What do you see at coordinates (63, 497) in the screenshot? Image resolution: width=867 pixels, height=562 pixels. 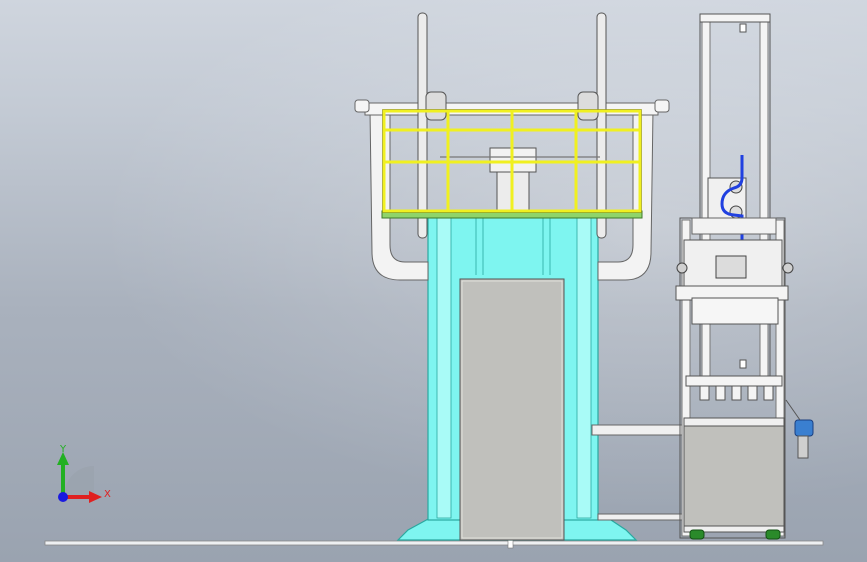 I see `z-axis-dot` at bounding box center [63, 497].